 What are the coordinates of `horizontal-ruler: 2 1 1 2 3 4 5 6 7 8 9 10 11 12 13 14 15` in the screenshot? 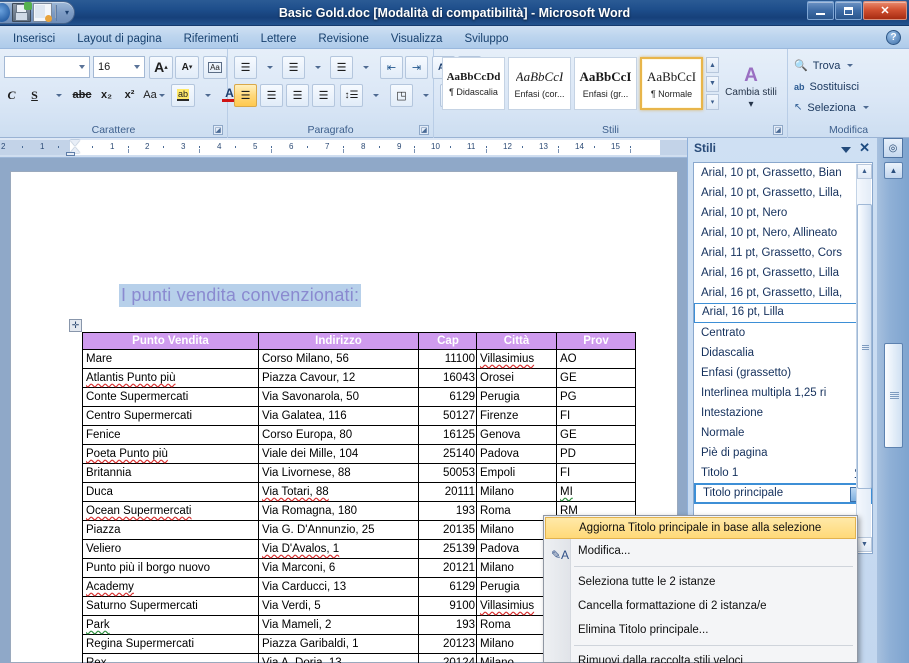 It's located at (343, 148).